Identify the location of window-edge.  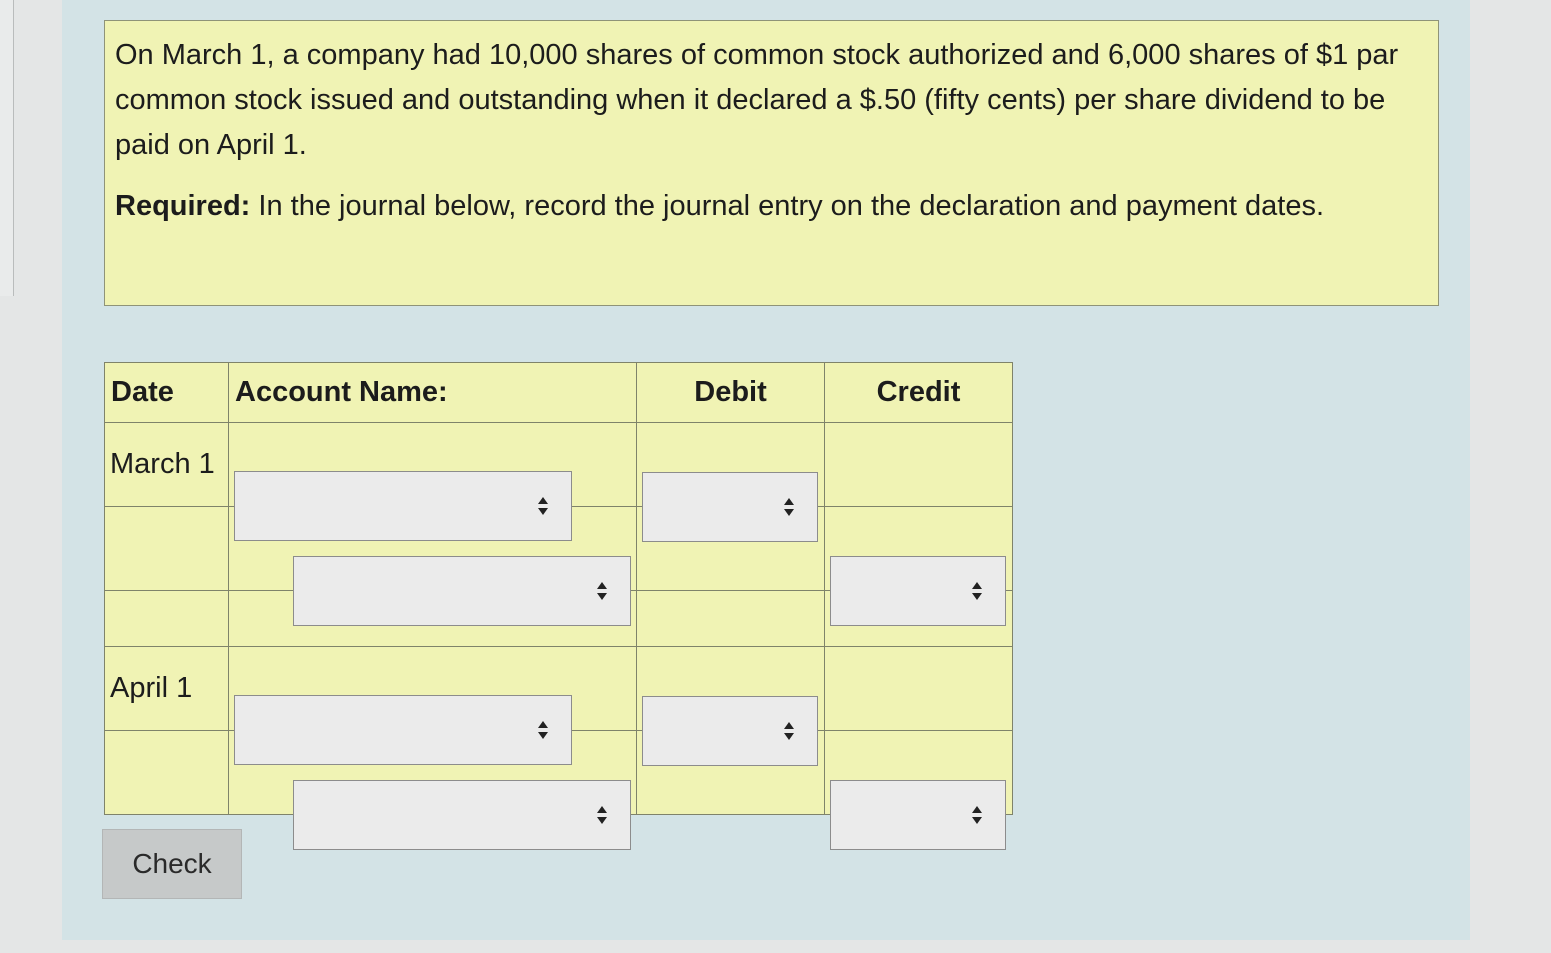
(7, 148).